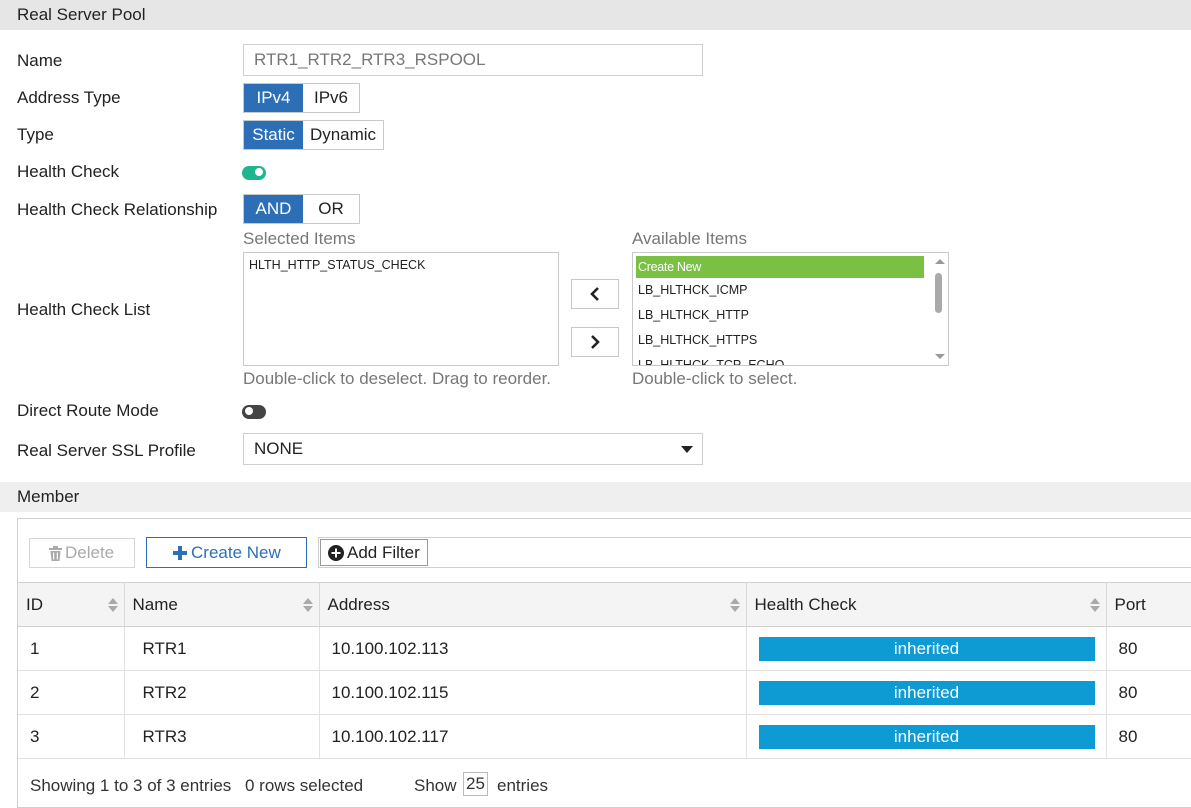 The height and width of the screenshot is (808, 1191). I want to click on show-label: Show, so click(435, 785).